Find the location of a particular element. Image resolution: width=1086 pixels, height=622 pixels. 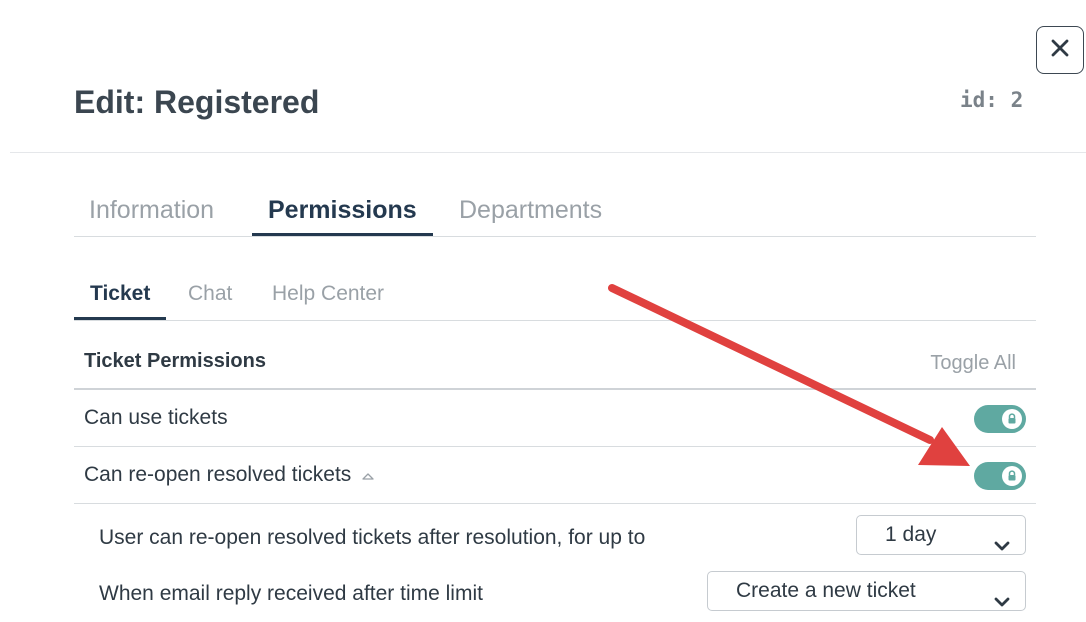

permission-label-text: Can re-open resolved tickets is located at coordinates (218, 474).